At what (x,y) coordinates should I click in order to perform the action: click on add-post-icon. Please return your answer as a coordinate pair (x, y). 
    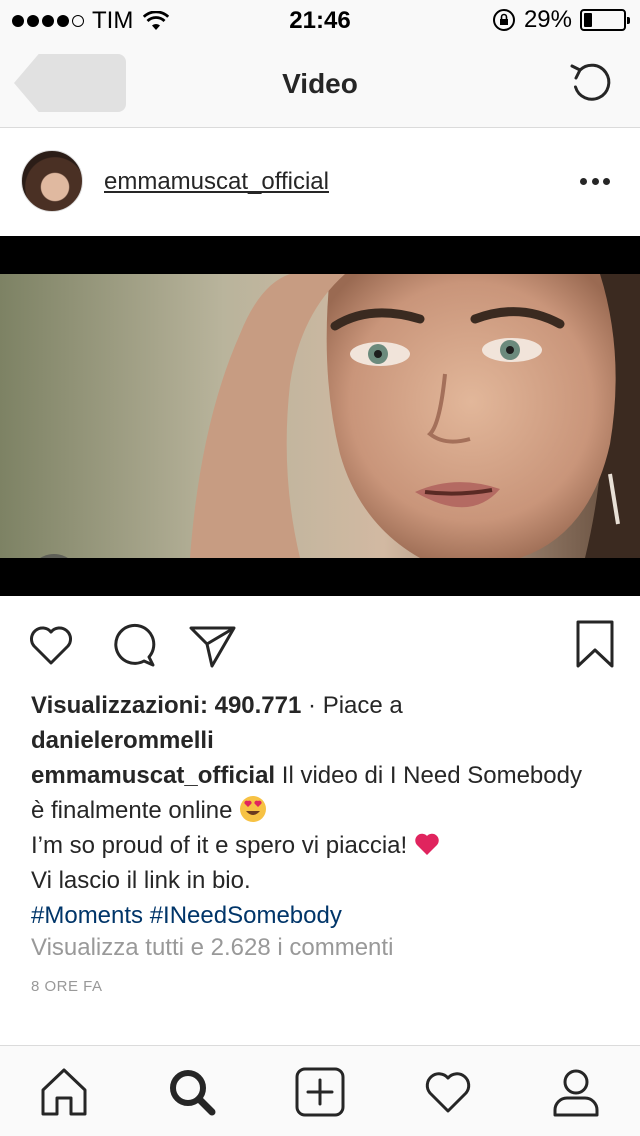
    Looking at the image, I should click on (320, 1092).